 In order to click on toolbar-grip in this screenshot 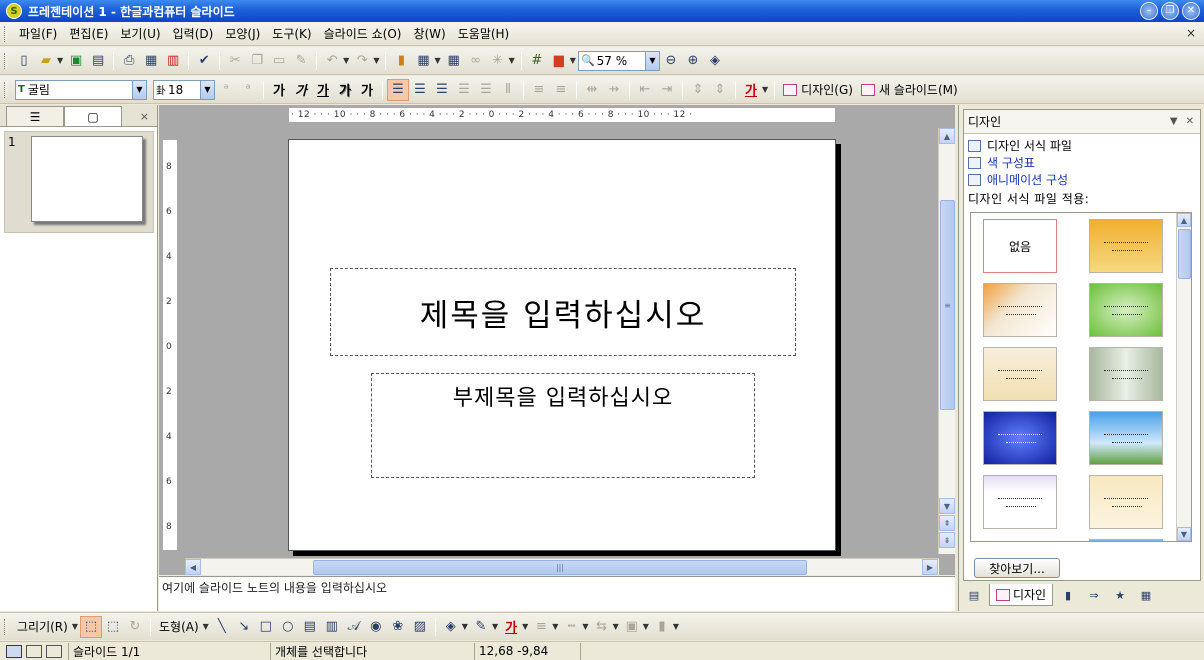, I will do `click(5, 60)`.